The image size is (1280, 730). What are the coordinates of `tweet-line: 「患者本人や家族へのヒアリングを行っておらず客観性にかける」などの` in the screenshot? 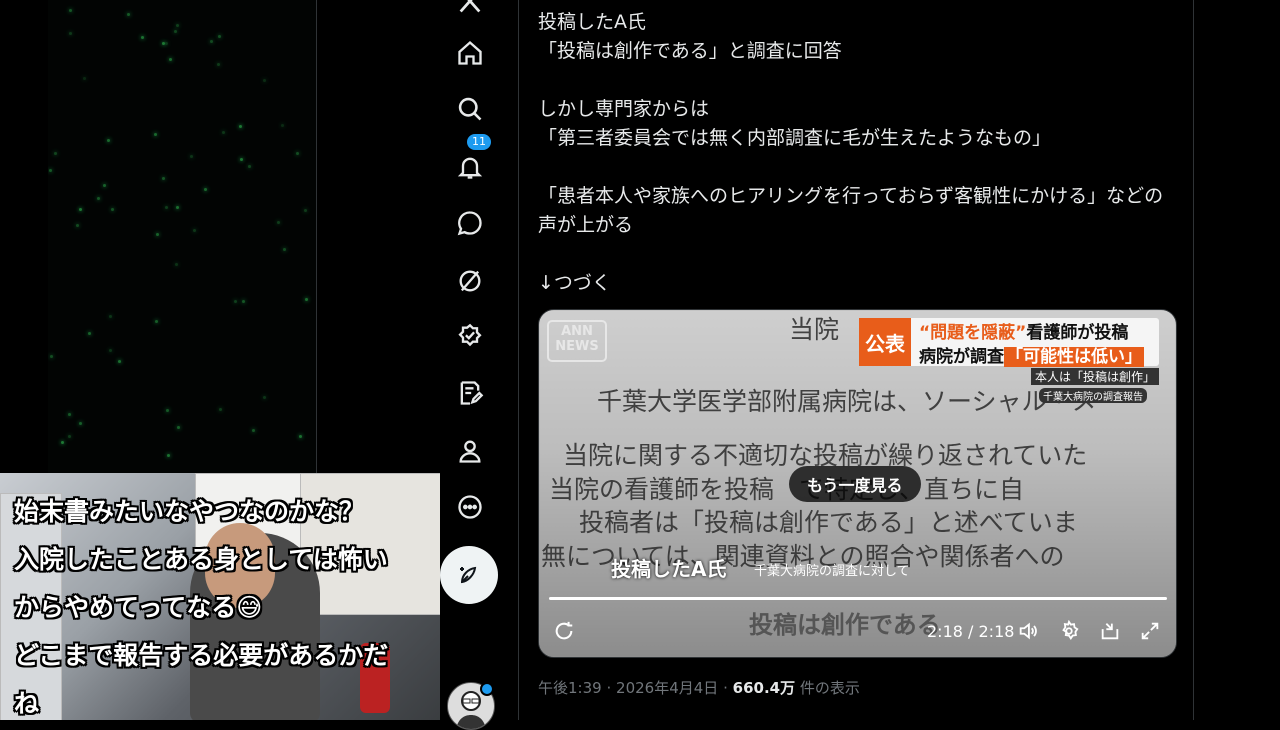 It's located at (851, 196).